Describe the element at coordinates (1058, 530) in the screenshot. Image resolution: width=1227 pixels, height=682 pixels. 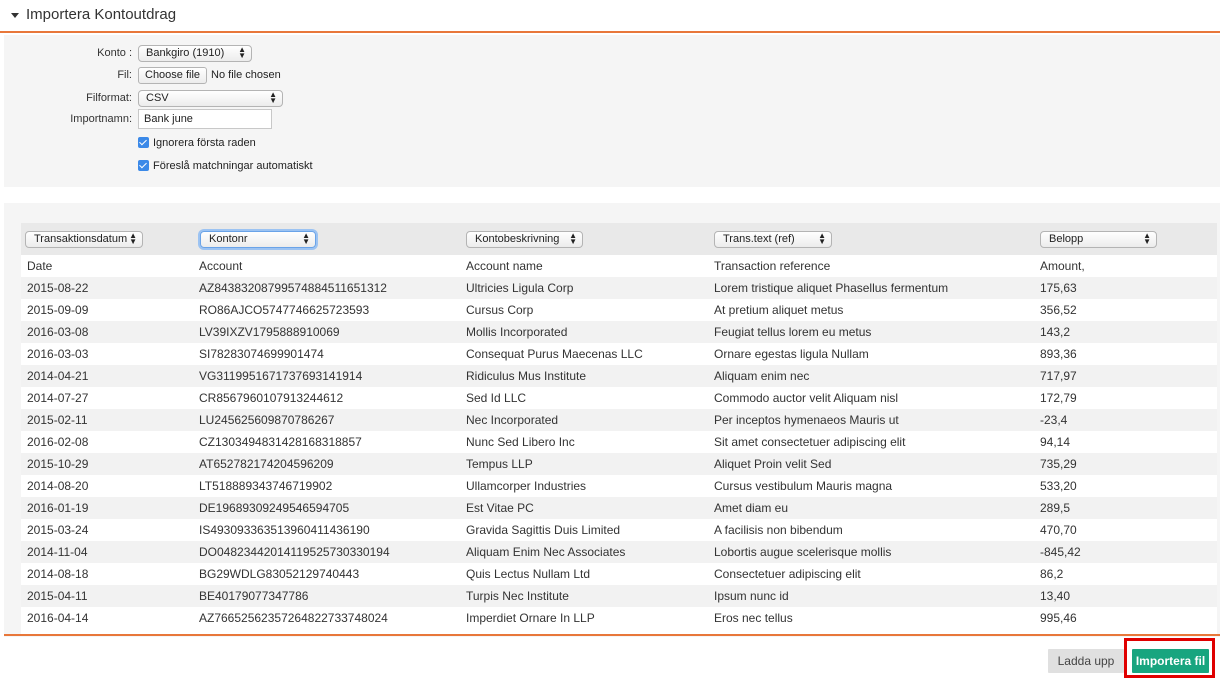
I see `cell-amount: 470,70` at that location.